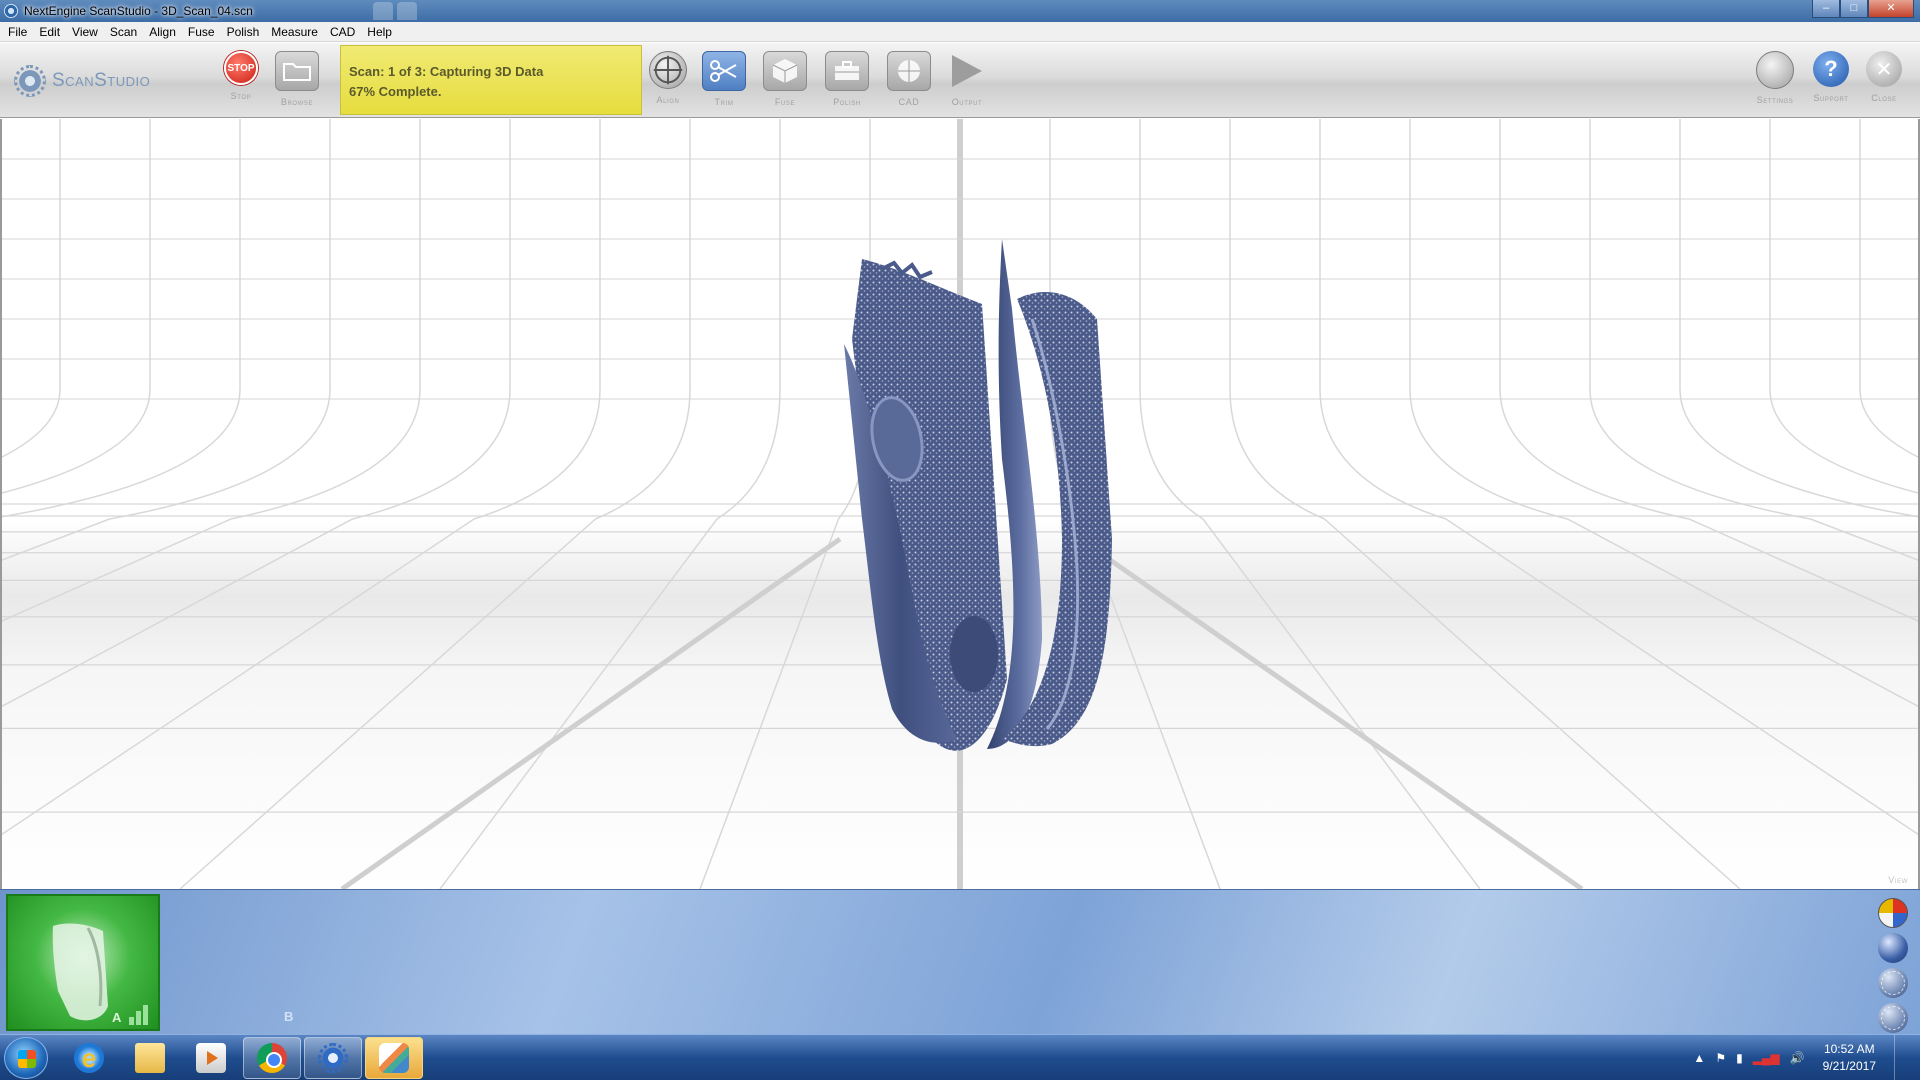  Describe the element at coordinates (1893, 948) in the screenshot. I see `solid-sphere-icon` at that location.